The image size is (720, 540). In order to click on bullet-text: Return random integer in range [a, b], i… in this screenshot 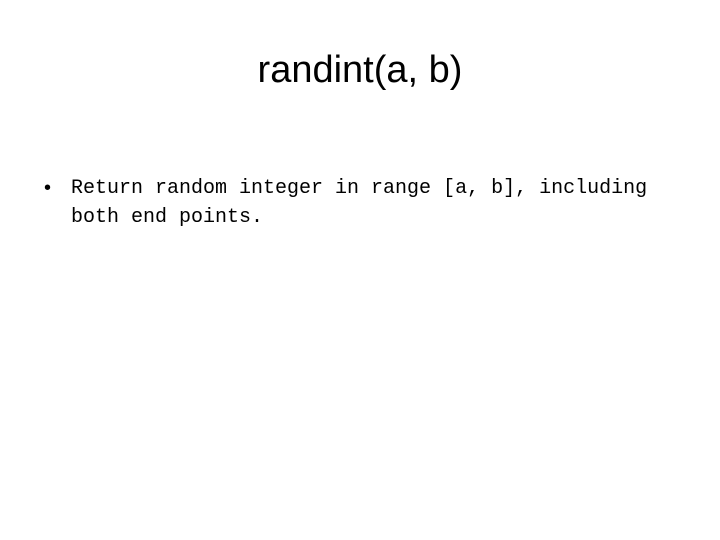, I will do `click(359, 203)`.